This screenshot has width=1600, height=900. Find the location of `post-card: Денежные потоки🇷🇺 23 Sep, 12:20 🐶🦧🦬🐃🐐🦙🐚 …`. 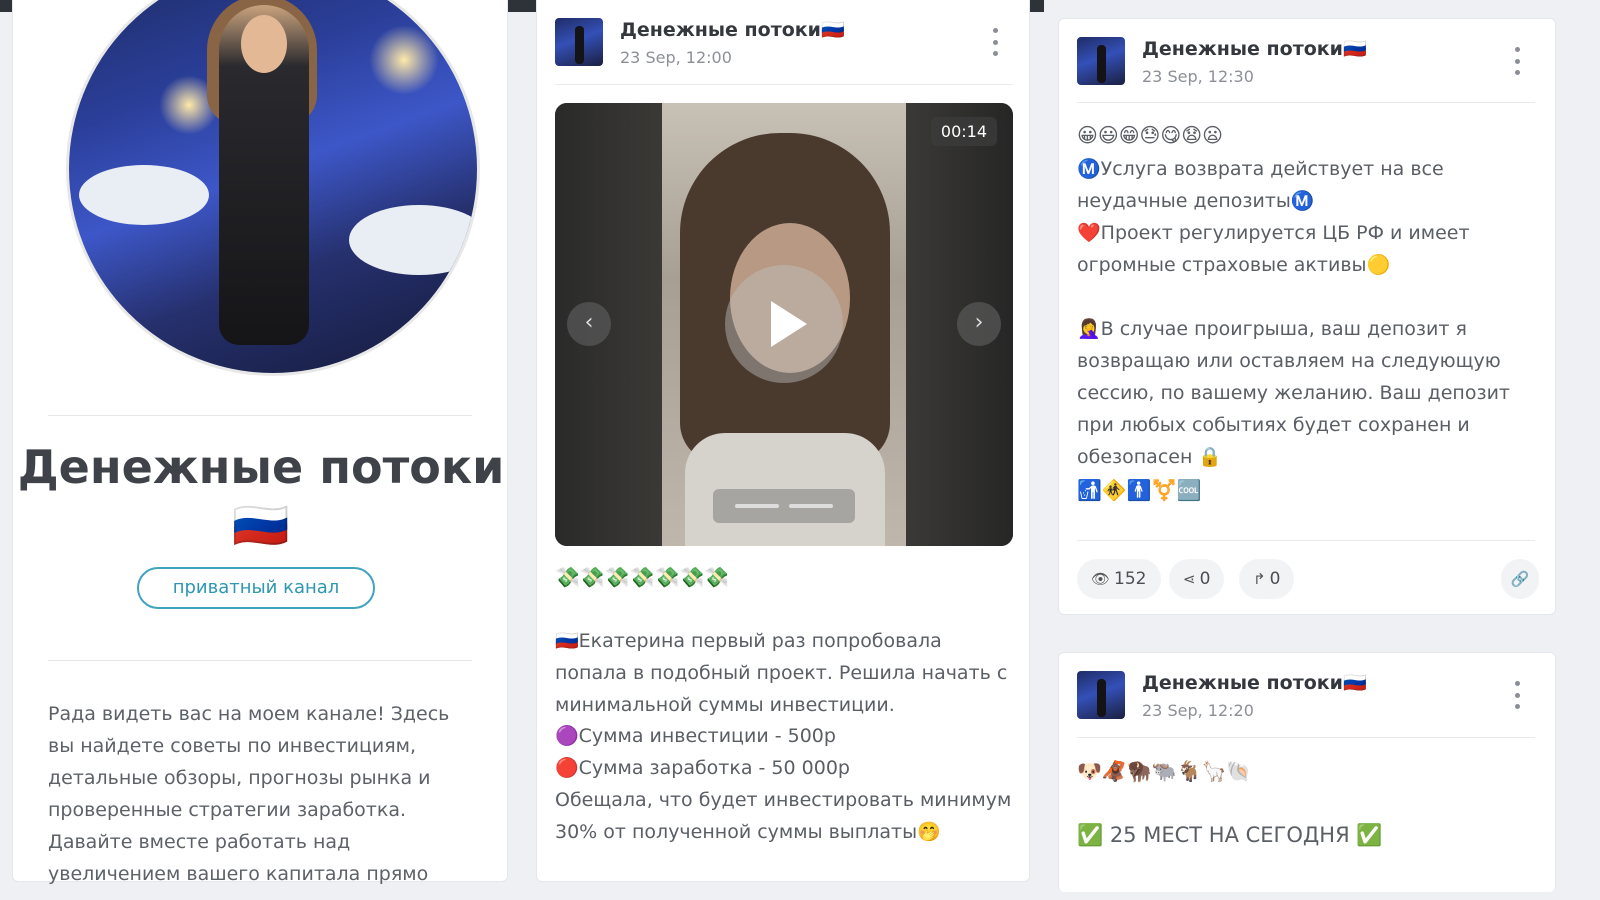

post-card: Денежные потоки🇷🇺 23 Sep, 12:20 🐶🦧🦬🐃🐐🦙🐚 … is located at coordinates (1307, 772).